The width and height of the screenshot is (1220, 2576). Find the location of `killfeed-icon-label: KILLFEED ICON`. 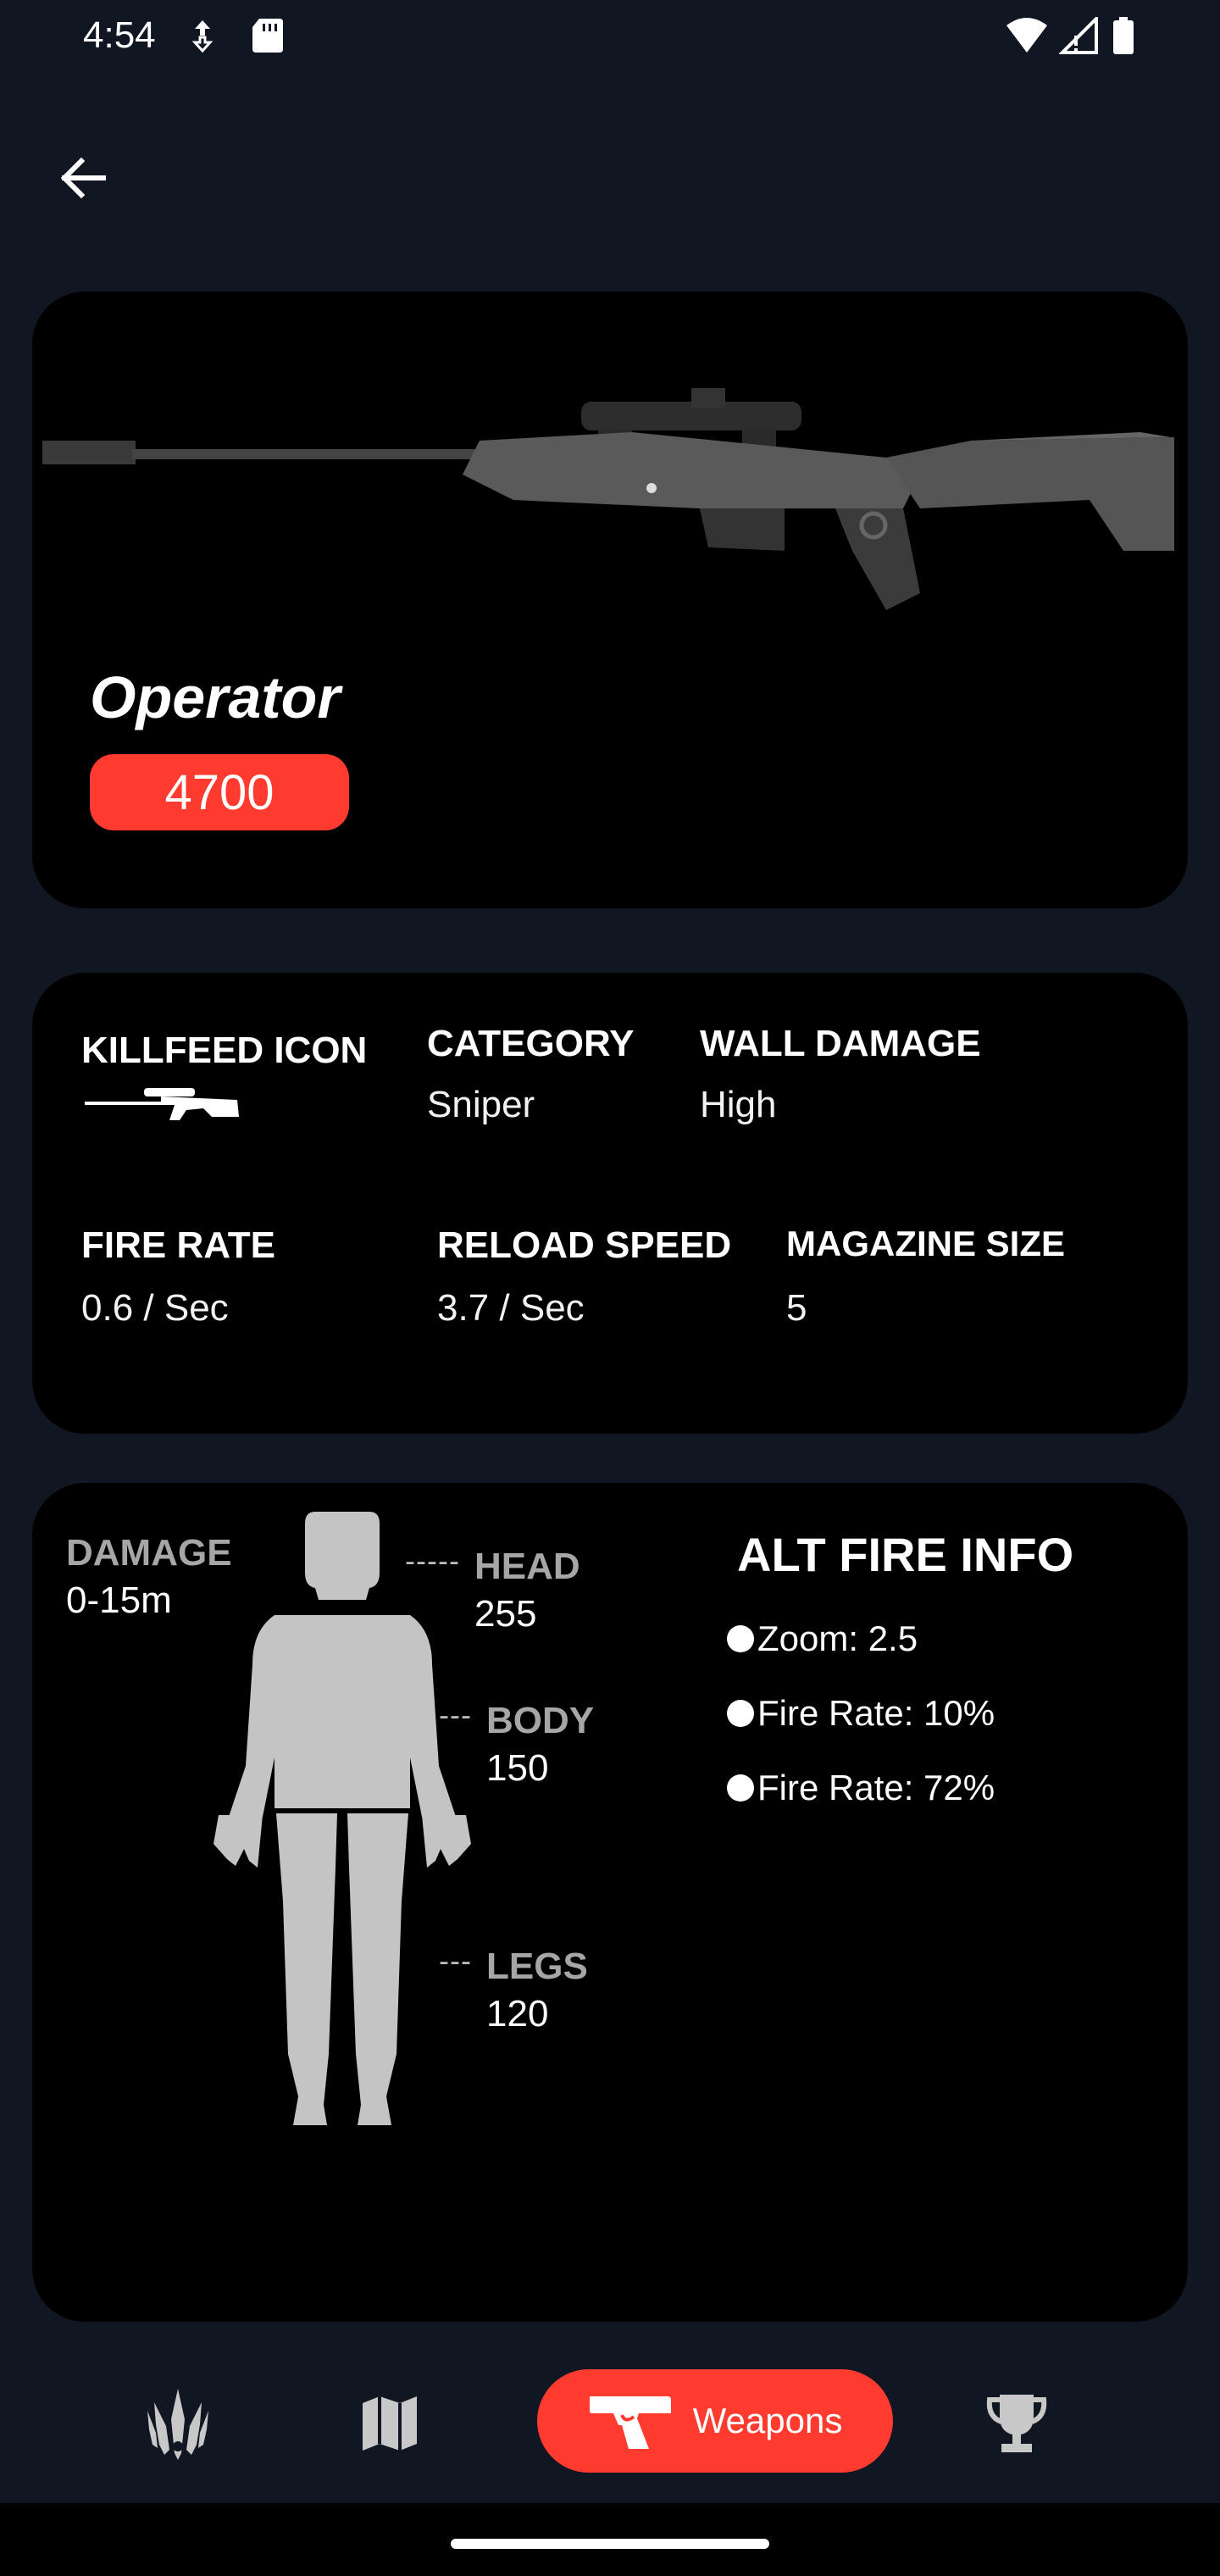

killfeed-icon-label: KILLFEED ICON is located at coordinates (225, 1050).